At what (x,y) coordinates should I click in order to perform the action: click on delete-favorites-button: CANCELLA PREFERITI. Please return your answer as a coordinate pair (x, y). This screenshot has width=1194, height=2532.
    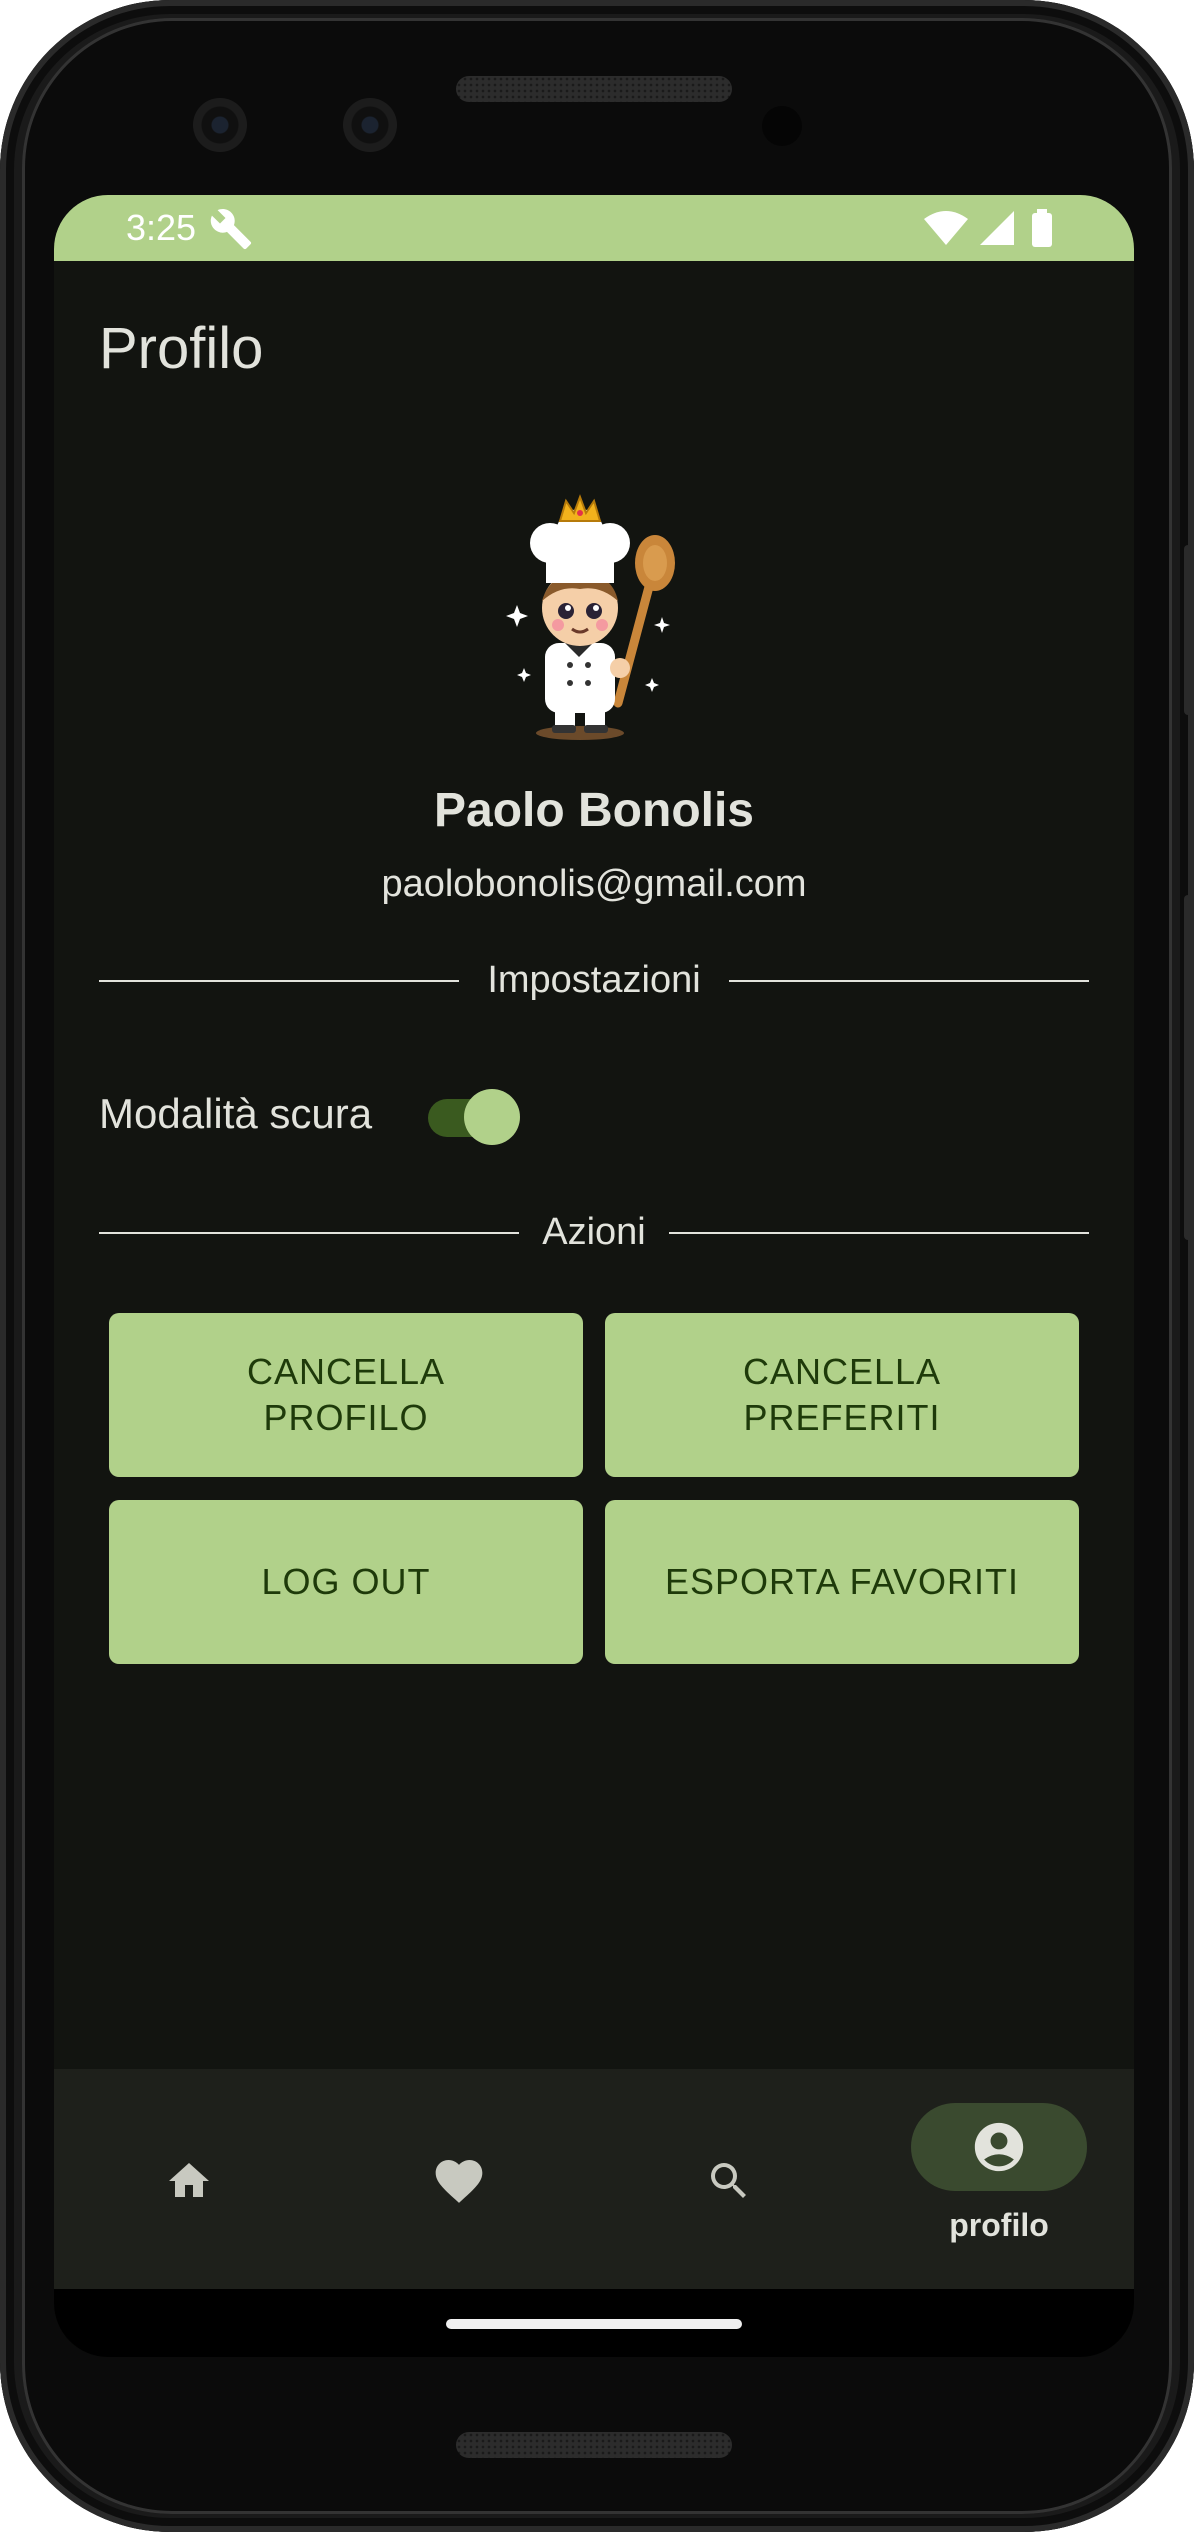
    Looking at the image, I should click on (842, 1395).